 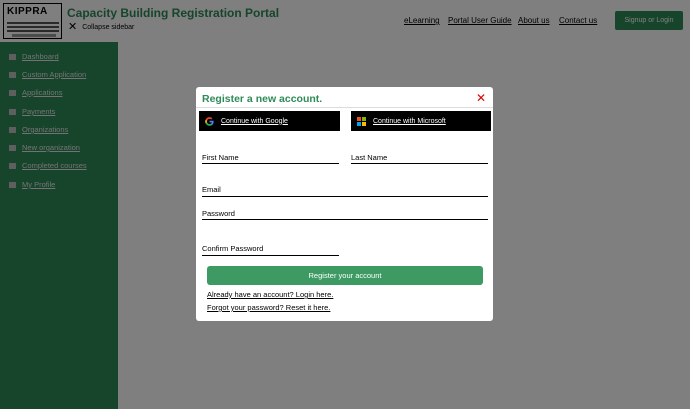 What do you see at coordinates (211, 189) in the screenshot?
I see `email-label: Email` at bounding box center [211, 189].